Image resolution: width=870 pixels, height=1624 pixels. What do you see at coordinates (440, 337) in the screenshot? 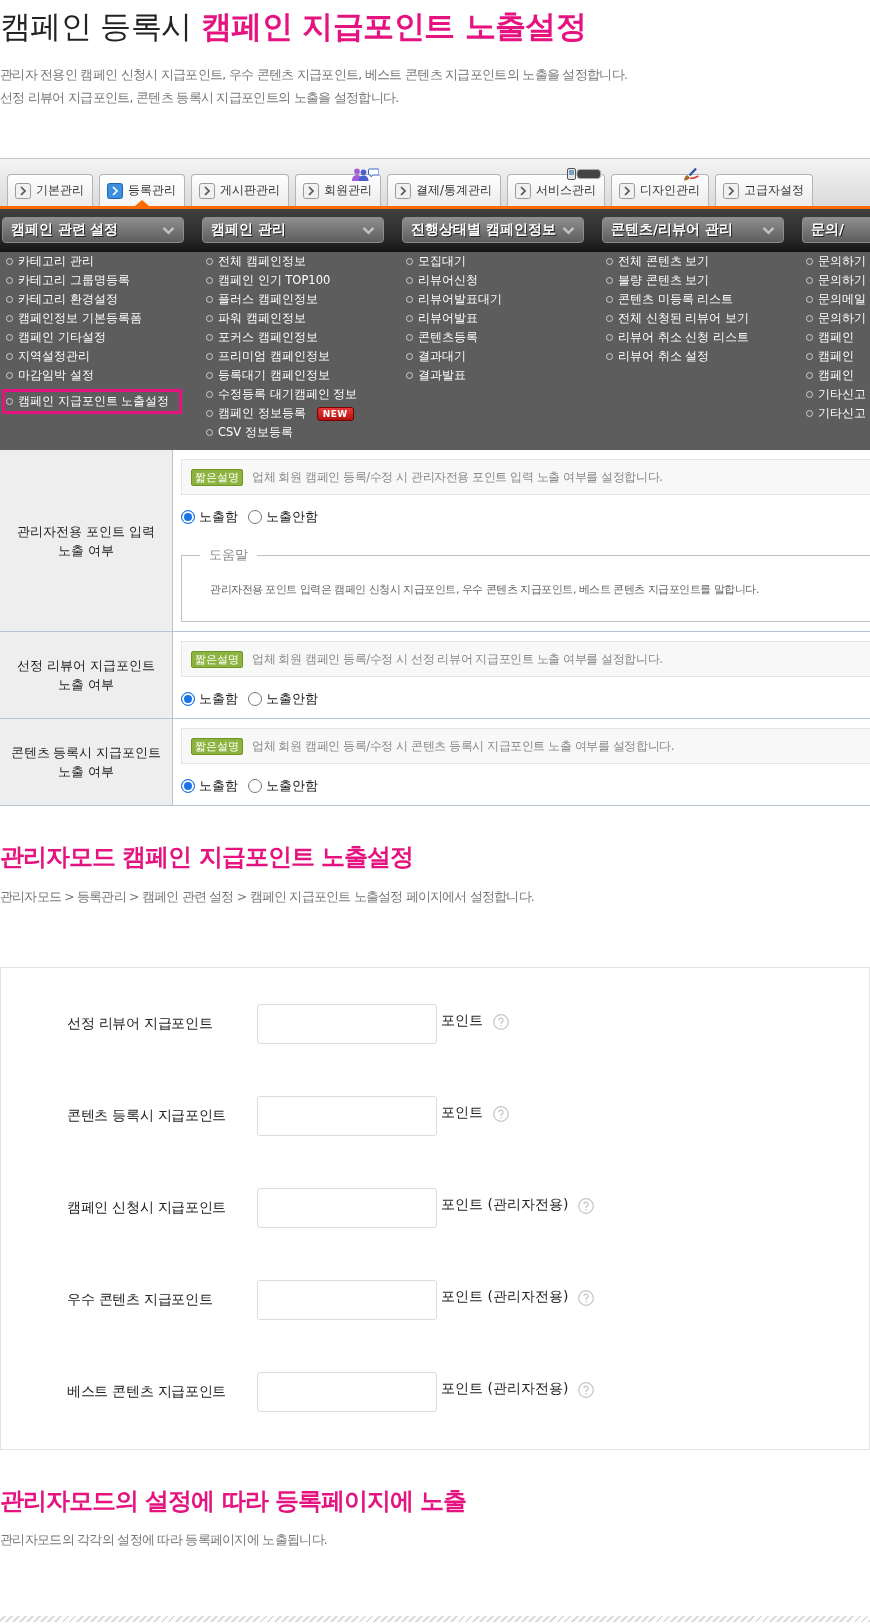
I see `menu-link: 콘텐츠등록` at bounding box center [440, 337].